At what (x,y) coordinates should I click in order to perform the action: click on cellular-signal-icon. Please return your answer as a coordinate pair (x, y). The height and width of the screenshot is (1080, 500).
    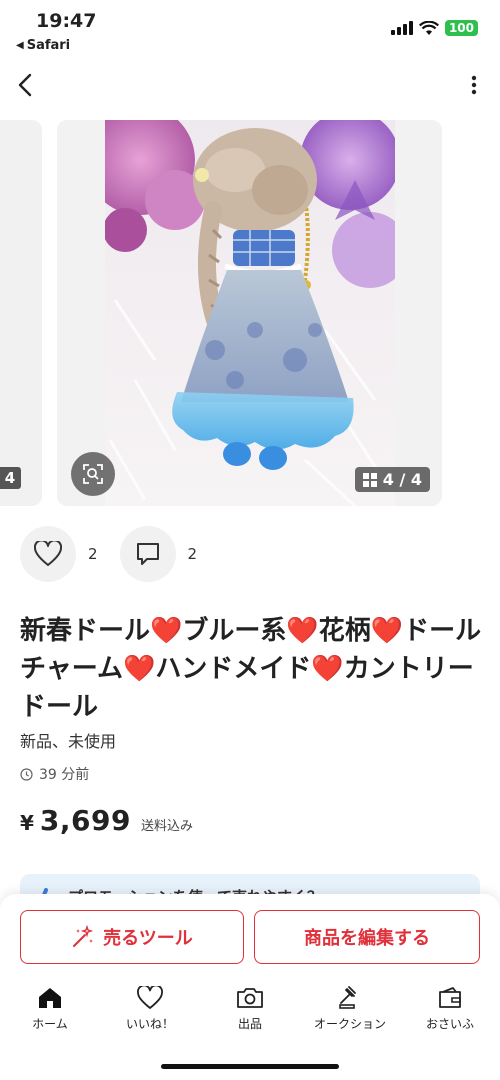
    Looking at the image, I should click on (401, 28).